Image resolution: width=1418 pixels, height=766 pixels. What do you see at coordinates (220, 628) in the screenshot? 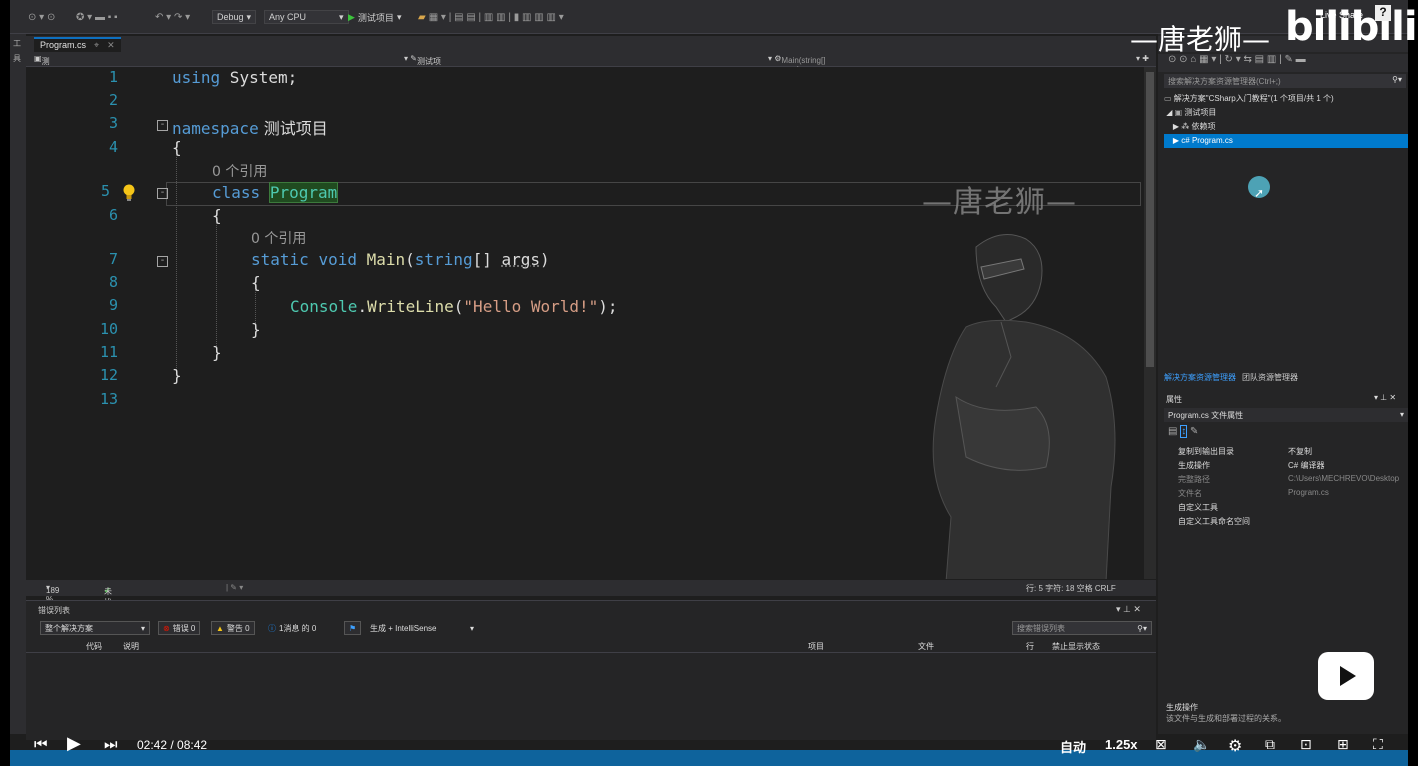
I see `warning-icon: ▲` at bounding box center [220, 628].